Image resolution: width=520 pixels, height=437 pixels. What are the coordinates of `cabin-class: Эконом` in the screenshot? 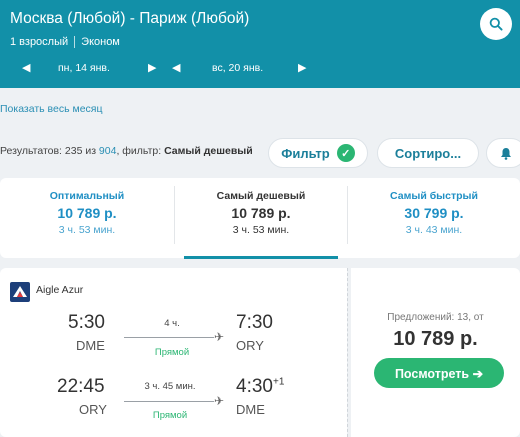 It's located at (100, 42).